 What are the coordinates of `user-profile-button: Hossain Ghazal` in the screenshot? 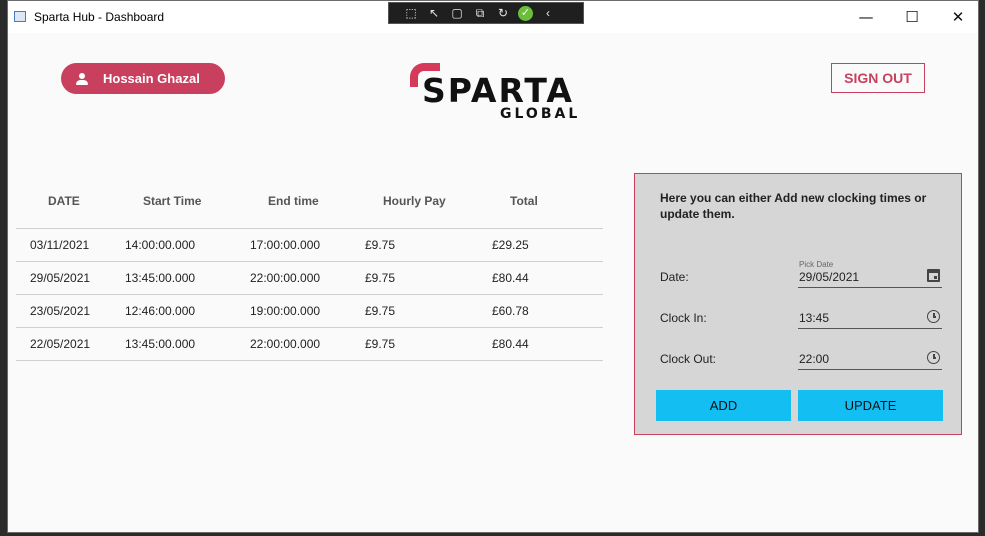 It's located at (143, 78).